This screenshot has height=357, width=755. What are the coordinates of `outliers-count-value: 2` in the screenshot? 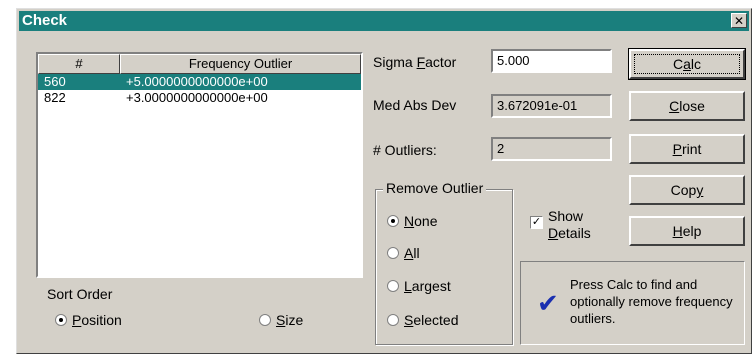 It's located at (551, 149).